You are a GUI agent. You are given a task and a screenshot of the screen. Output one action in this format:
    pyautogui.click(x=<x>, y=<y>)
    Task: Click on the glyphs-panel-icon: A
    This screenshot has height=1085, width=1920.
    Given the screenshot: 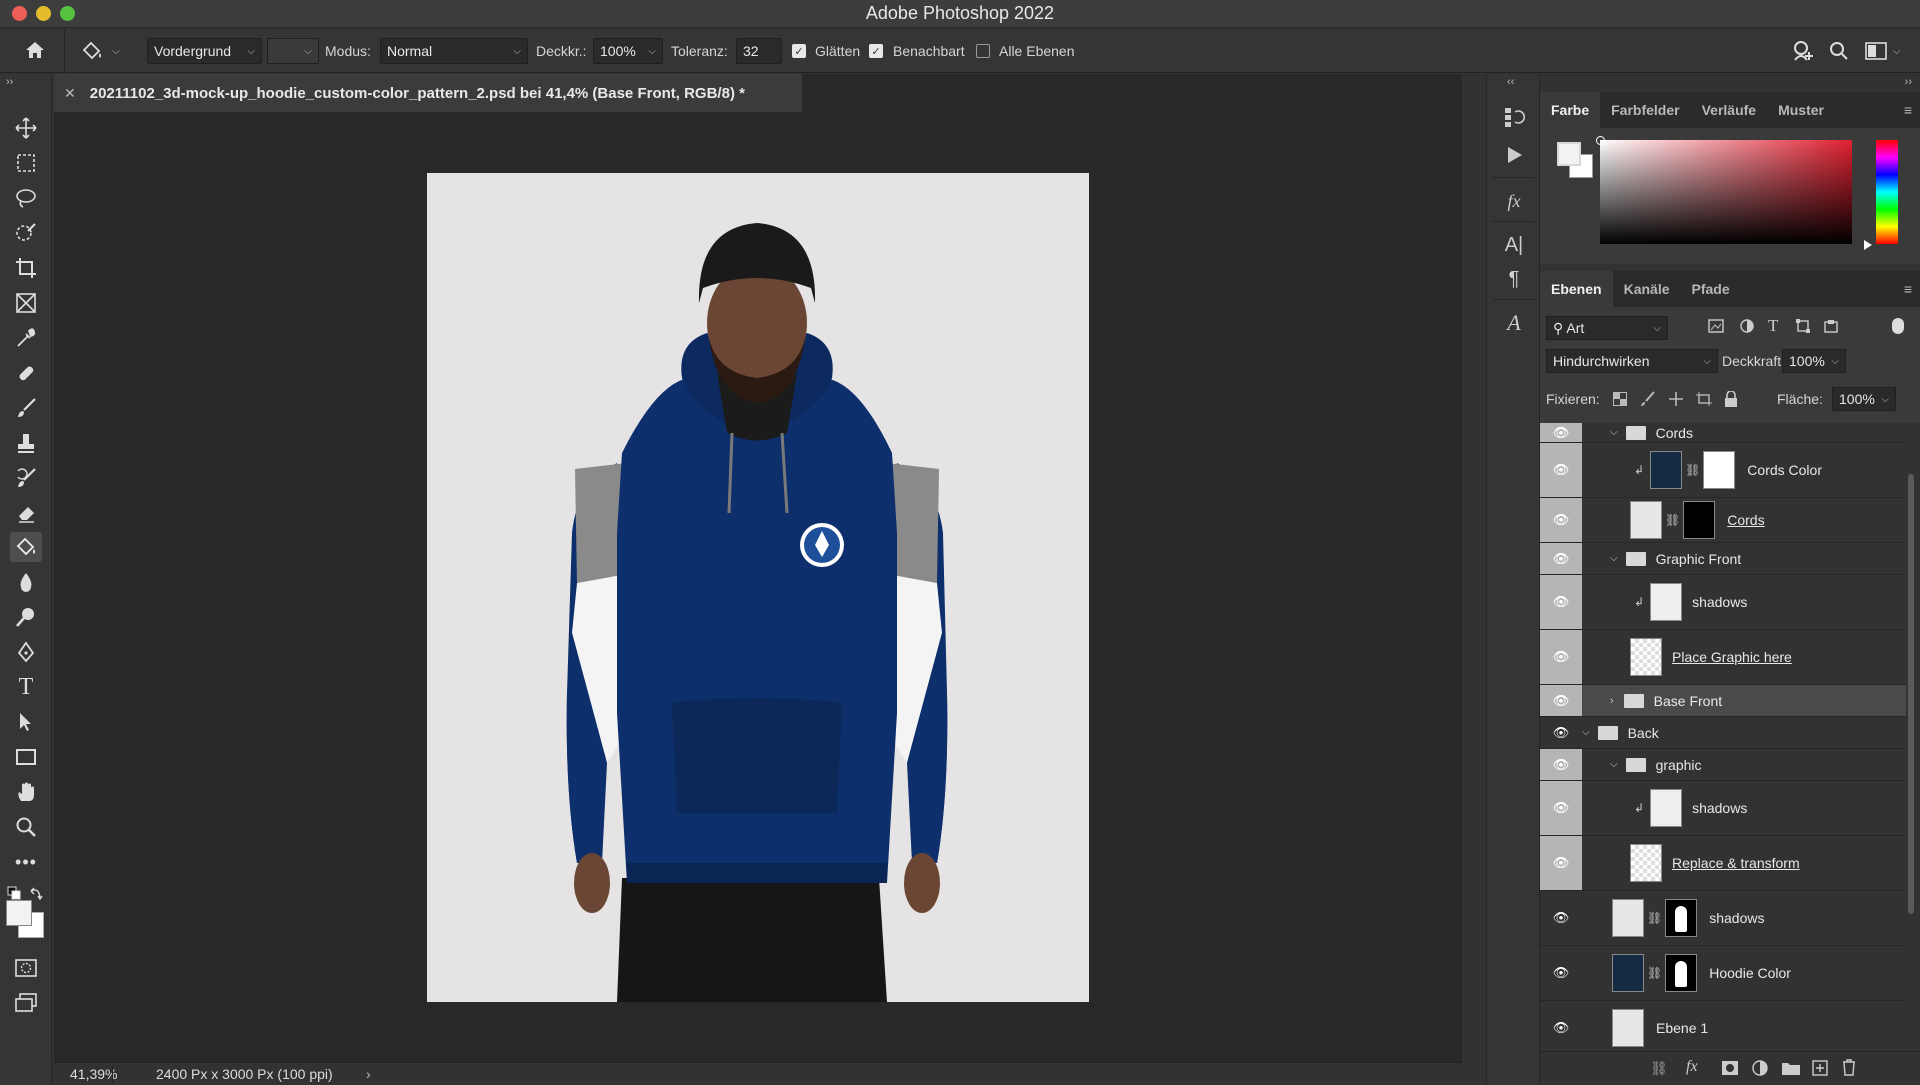 What is the action you would take?
    pyautogui.click(x=1514, y=323)
    